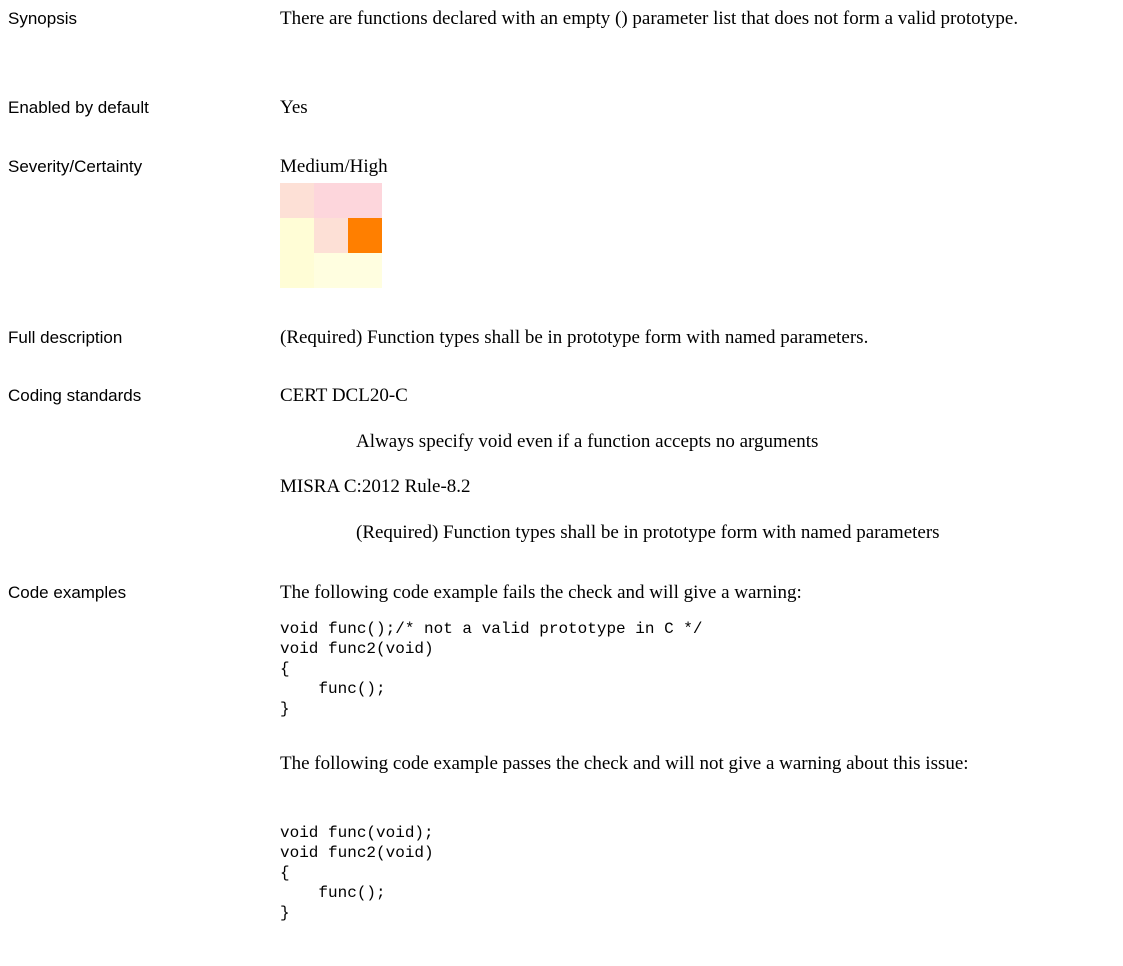 This screenshot has width=1123, height=966. What do you see at coordinates (294, 107) in the screenshot?
I see `enabled-value: Yes` at bounding box center [294, 107].